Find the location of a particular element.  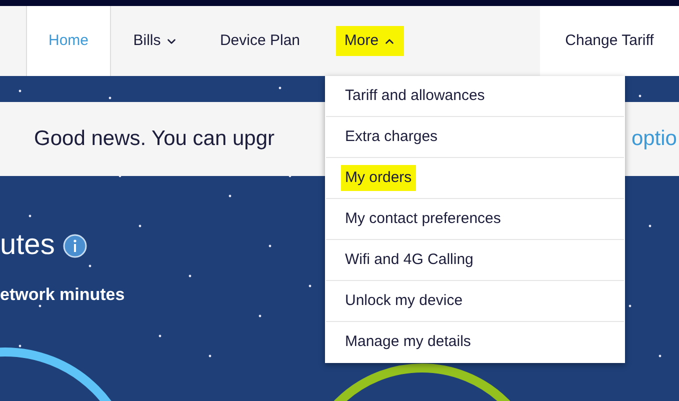

nav-tab: More is located at coordinates (370, 41).